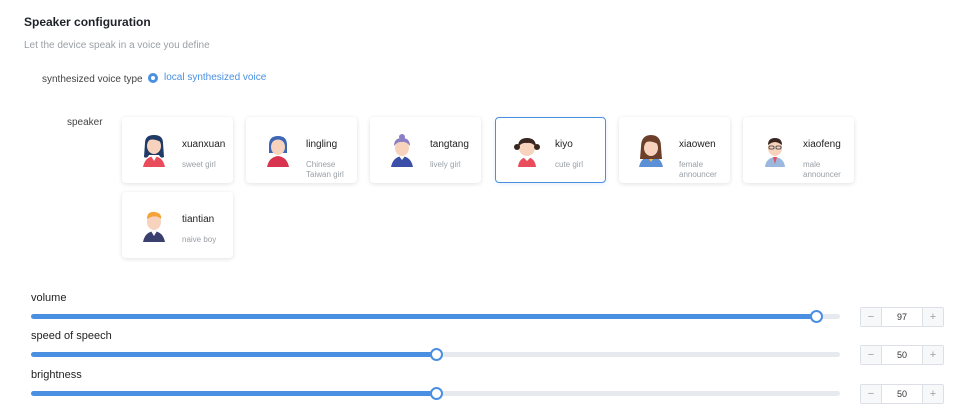  Describe the element at coordinates (199, 239) in the screenshot. I see `speaker-desc: naive boy` at that location.